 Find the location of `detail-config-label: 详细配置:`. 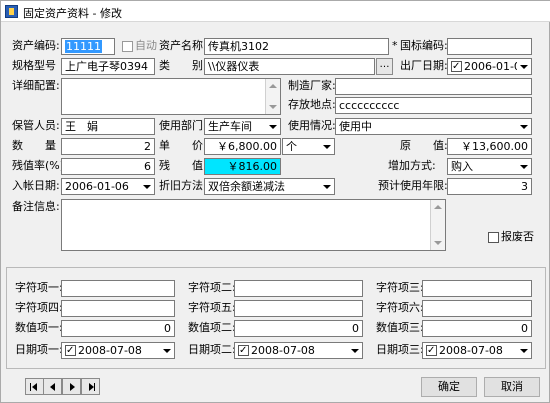

detail-config-label: 详细配置: is located at coordinates (36, 85).